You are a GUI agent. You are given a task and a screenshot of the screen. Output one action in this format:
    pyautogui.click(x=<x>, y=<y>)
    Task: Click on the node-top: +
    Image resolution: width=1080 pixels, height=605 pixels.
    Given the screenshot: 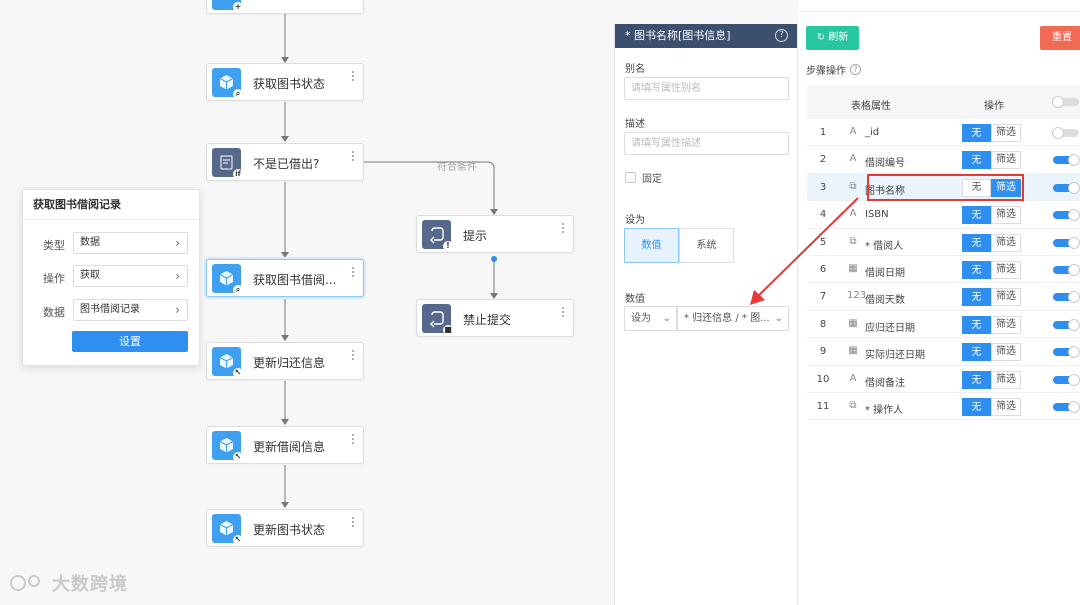 What is the action you would take?
    pyautogui.click(x=285, y=7)
    